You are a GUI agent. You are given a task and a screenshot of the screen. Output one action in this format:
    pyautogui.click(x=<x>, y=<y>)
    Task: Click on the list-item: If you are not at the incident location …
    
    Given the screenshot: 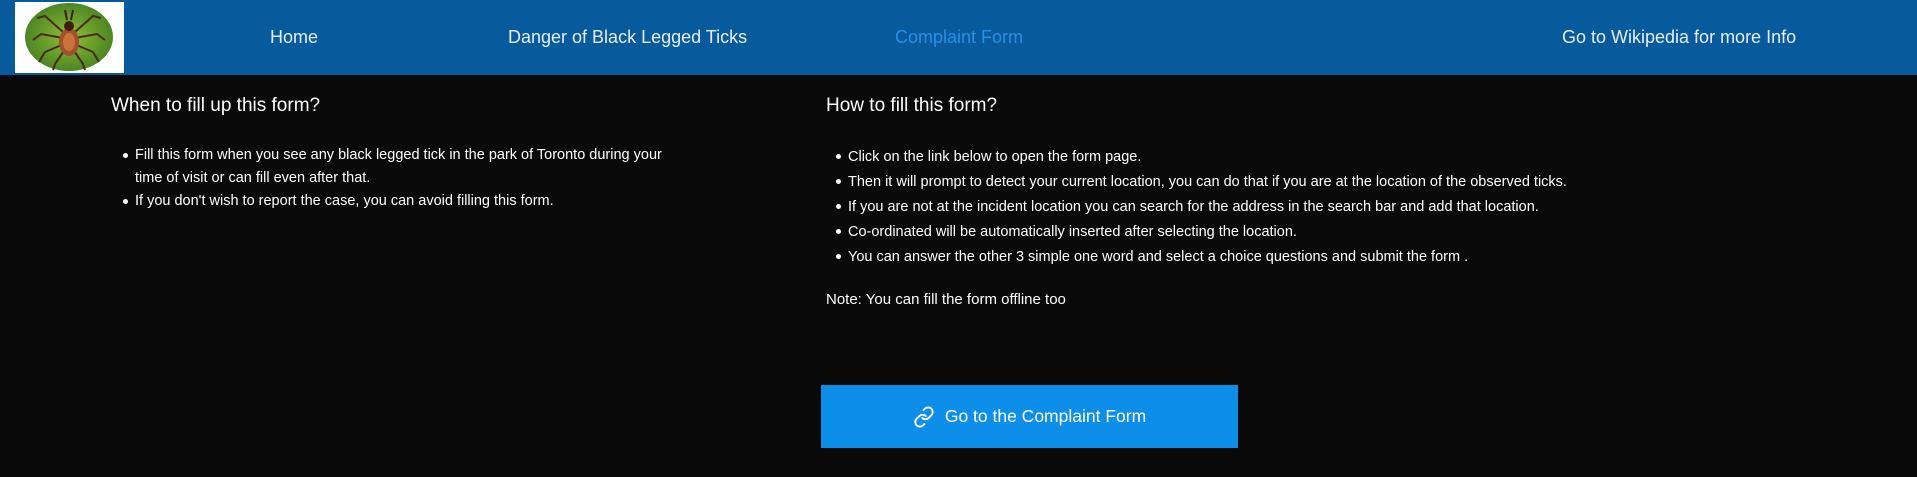 What is the action you would take?
    pyautogui.click(x=1361, y=207)
    